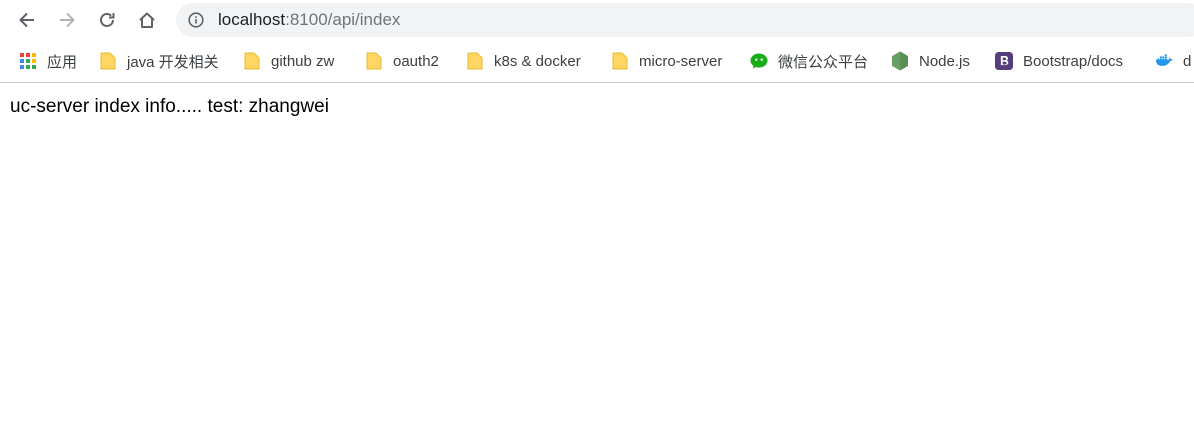 The image size is (1194, 445). I want to click on url-host: localhost, so click(252, 19).